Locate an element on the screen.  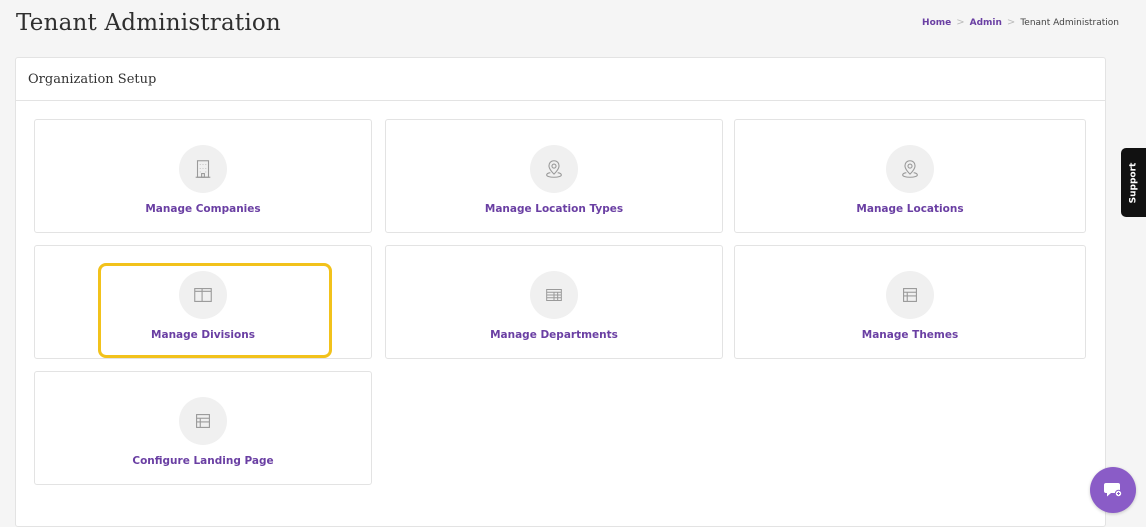
tile-label: Manage Companies is located at coordinates (203, 209).